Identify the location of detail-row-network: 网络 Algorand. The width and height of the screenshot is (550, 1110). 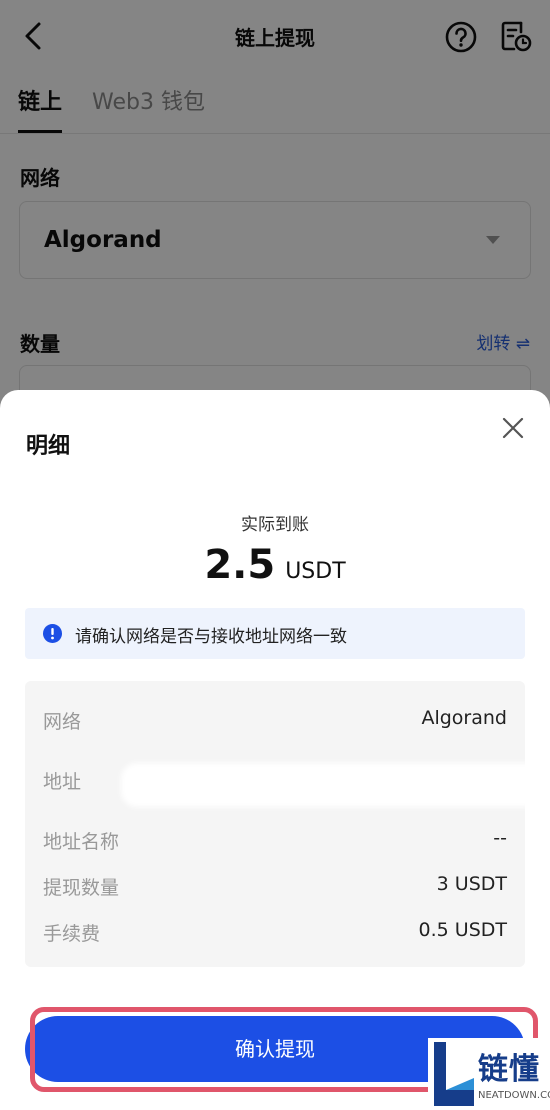
(275, 720).